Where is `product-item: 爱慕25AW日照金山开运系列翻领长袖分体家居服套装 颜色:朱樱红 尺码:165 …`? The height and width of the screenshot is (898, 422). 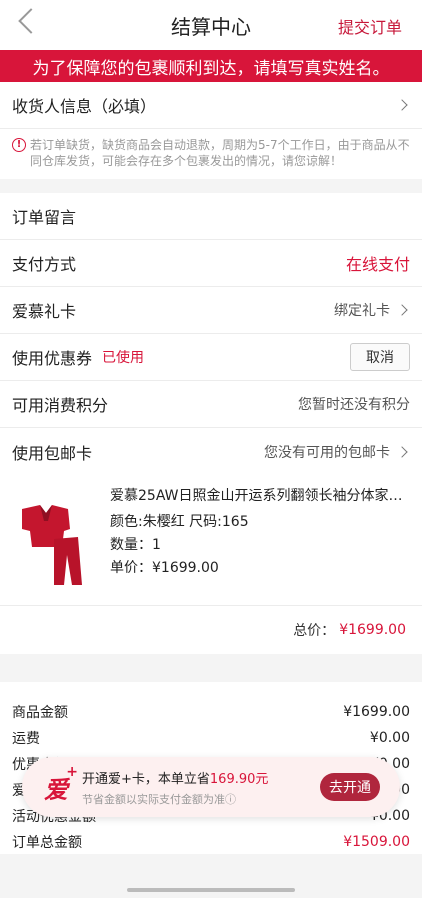
product-item: 爱慕25AW日照金山开运系列翻领长袖分体家居服套装 颜色:朱樱红 尺码:165 … is located at coordinates (211, 540).